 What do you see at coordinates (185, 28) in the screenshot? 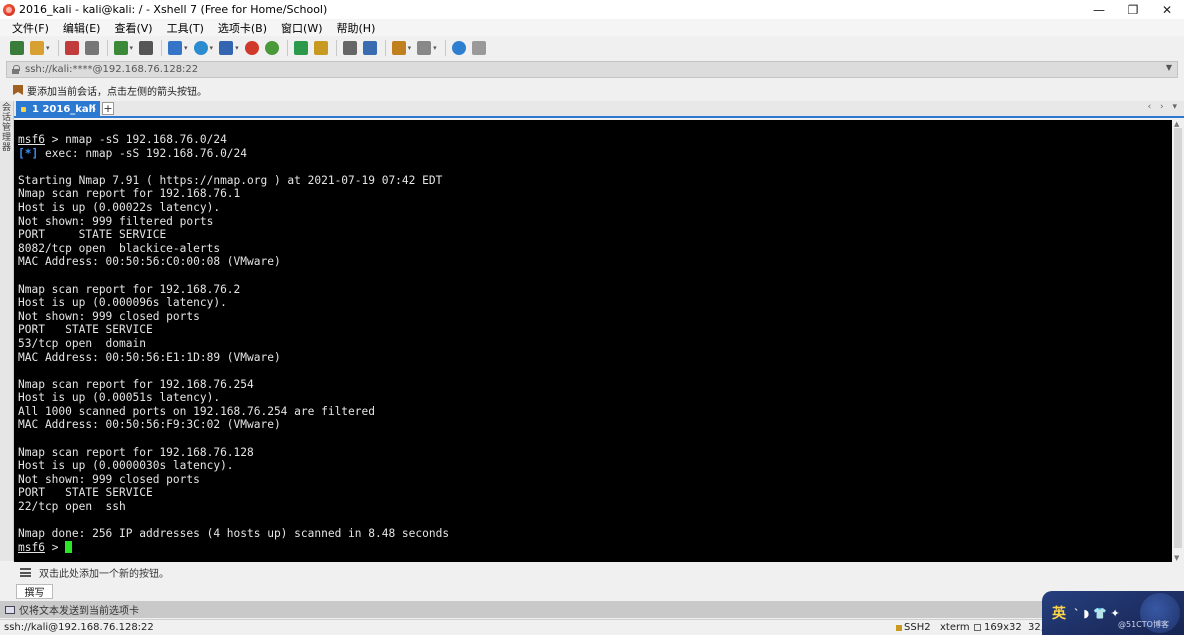
I see `menu-tools: 工具(T)` at bounding box center [185, 28].